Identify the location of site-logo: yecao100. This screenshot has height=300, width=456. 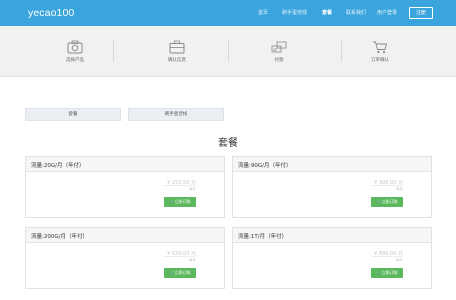
(51, 13).